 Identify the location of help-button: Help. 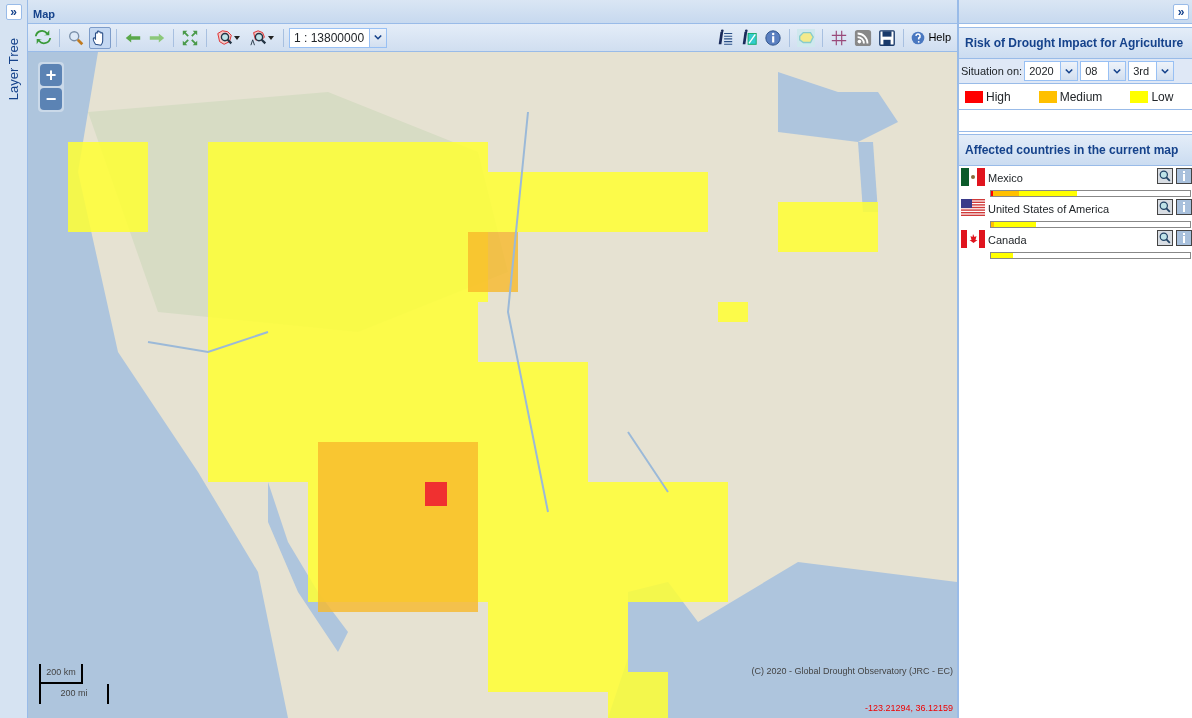
(931, 37).